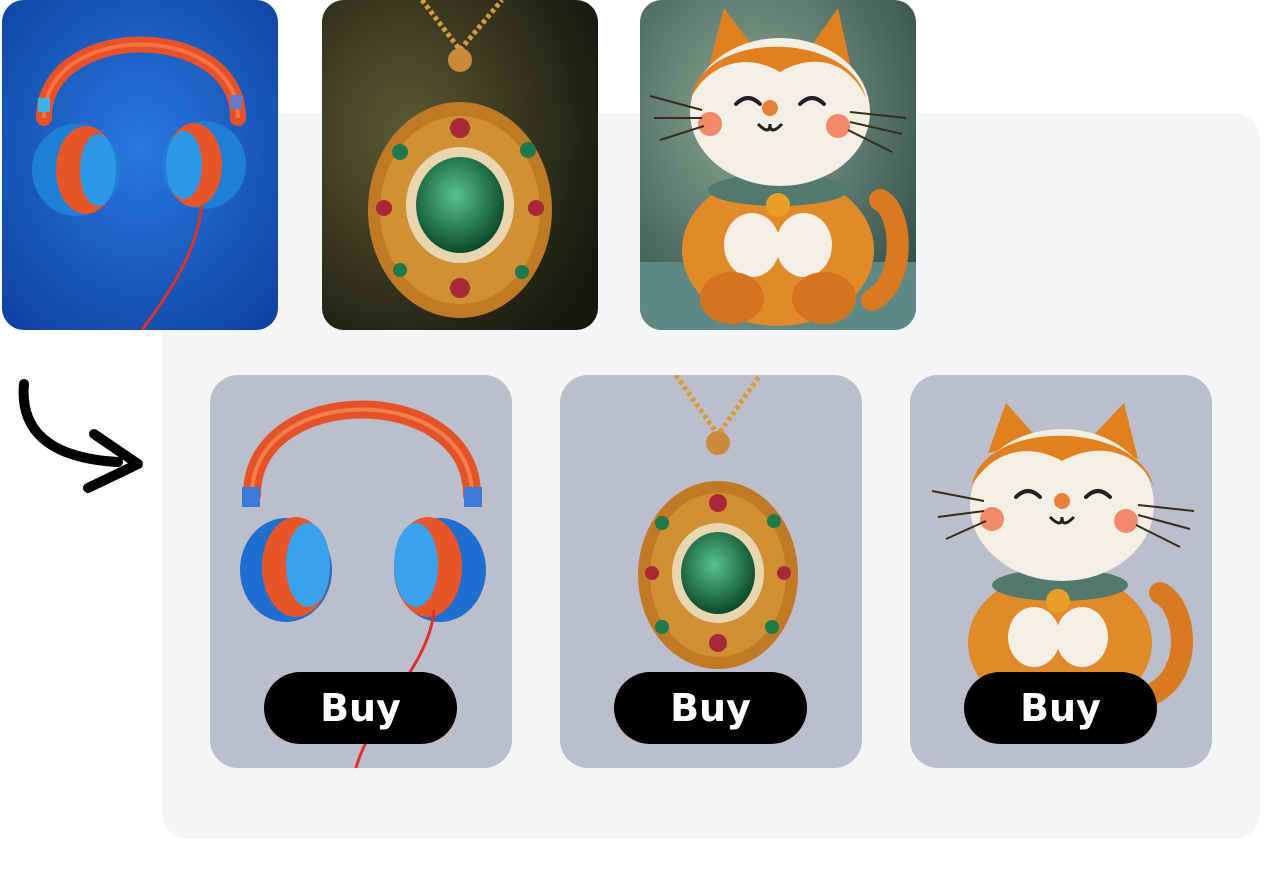  Describe the element at coordinates (140, 165) in the screenshot. I see `headphones-photo` at that location.